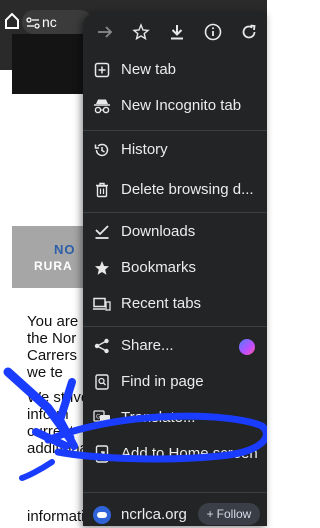  What do you see at coordinates (102, 346) in the screenshot?
I see `share-icon` at bounding box center [102, 346].